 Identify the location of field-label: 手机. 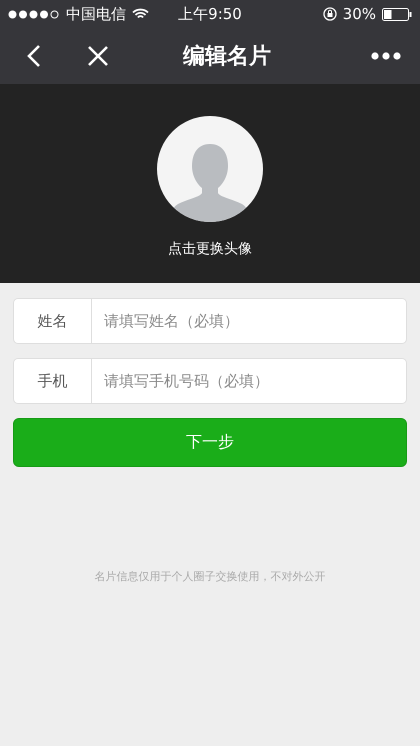
(53, 381).